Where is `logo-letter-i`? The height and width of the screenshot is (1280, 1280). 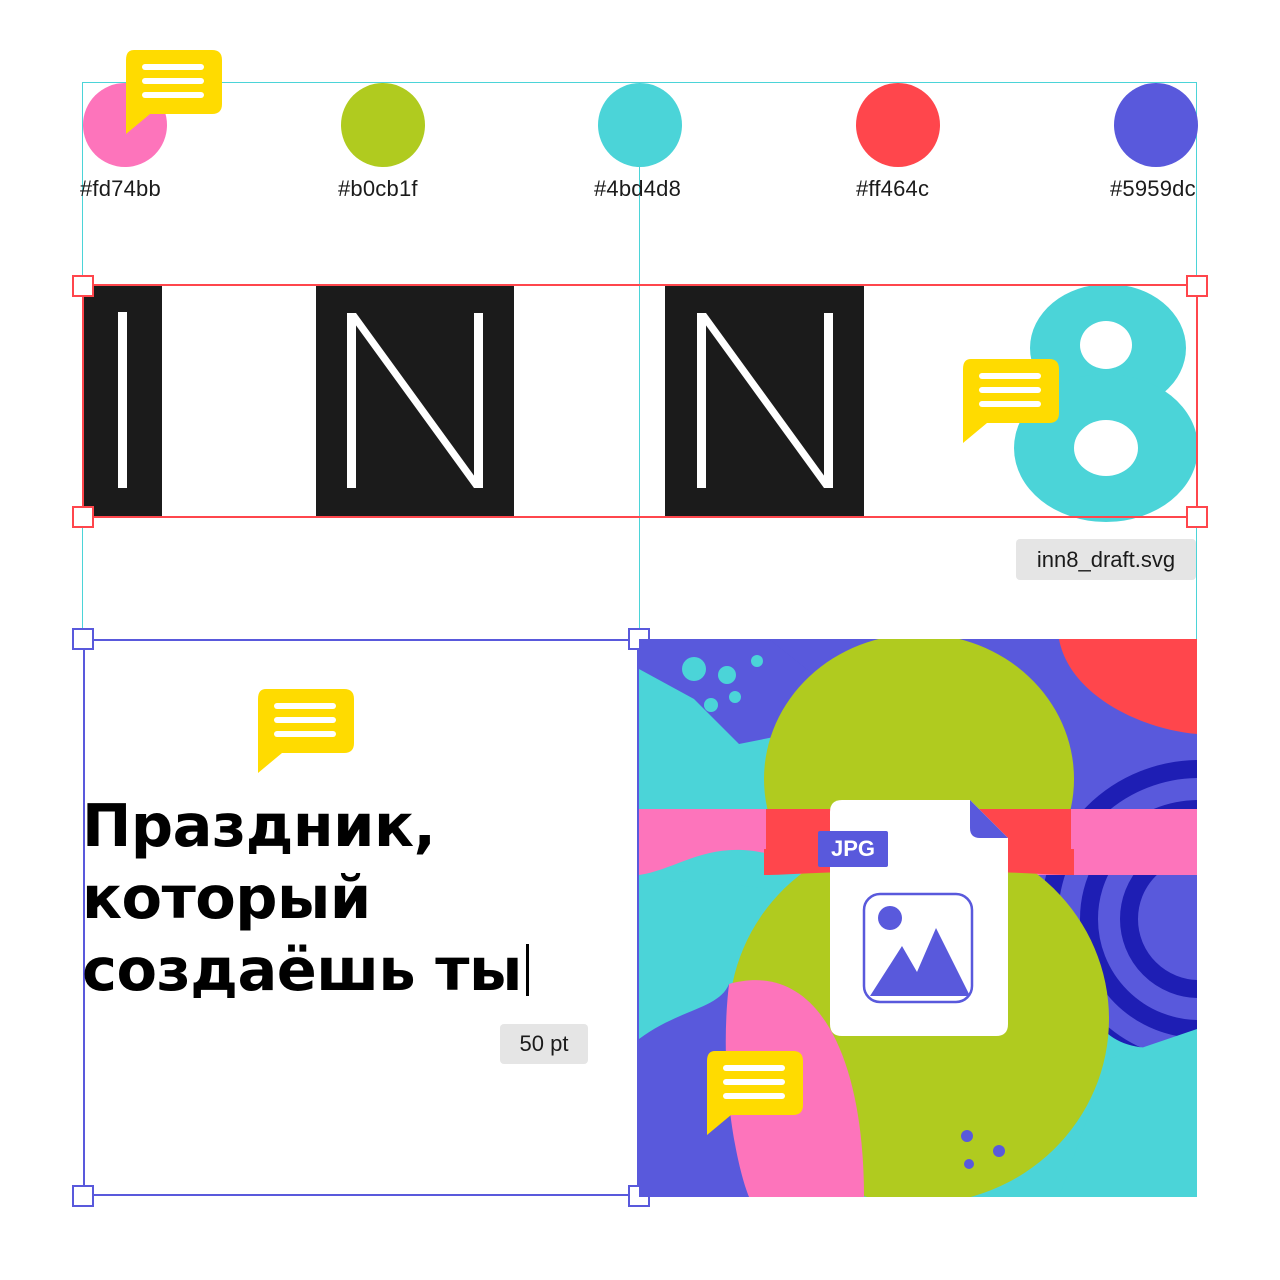 logo-letter-i is located at coordinates (123, 401).